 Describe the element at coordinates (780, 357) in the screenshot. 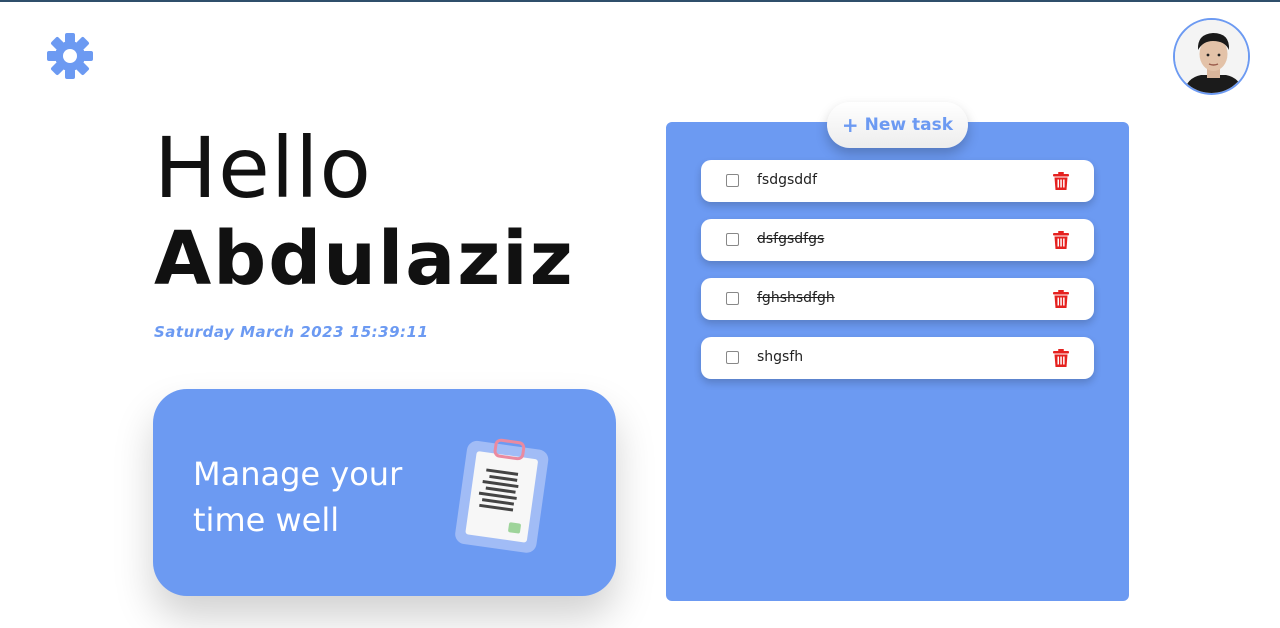

I see `task-label: shgsfh` at that location.